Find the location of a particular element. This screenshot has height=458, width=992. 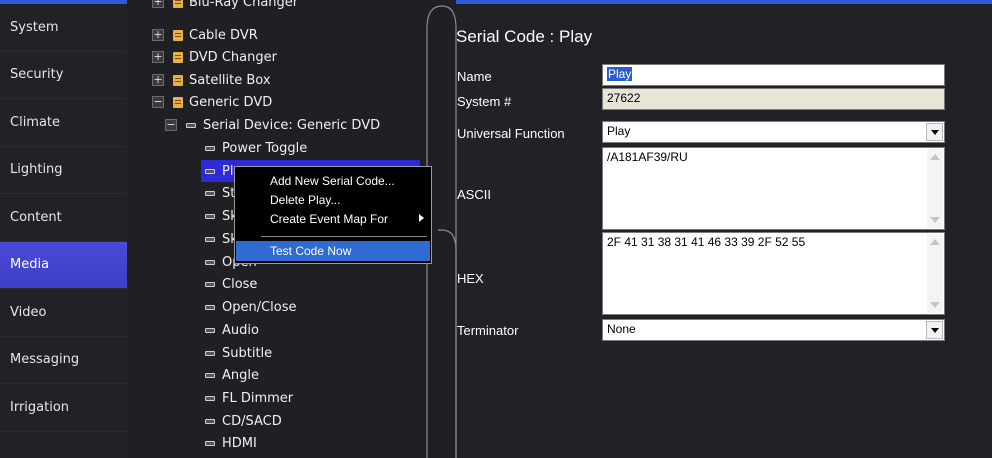

menu-item-test-code-now: Test Code Now is located at coordinates (333, 251).